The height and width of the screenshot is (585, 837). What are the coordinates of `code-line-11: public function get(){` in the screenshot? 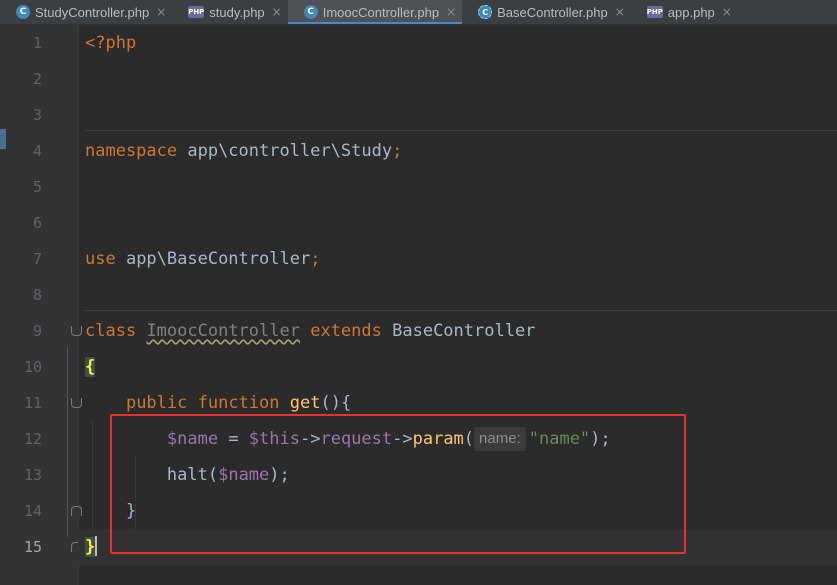 It's located at (238, 403).